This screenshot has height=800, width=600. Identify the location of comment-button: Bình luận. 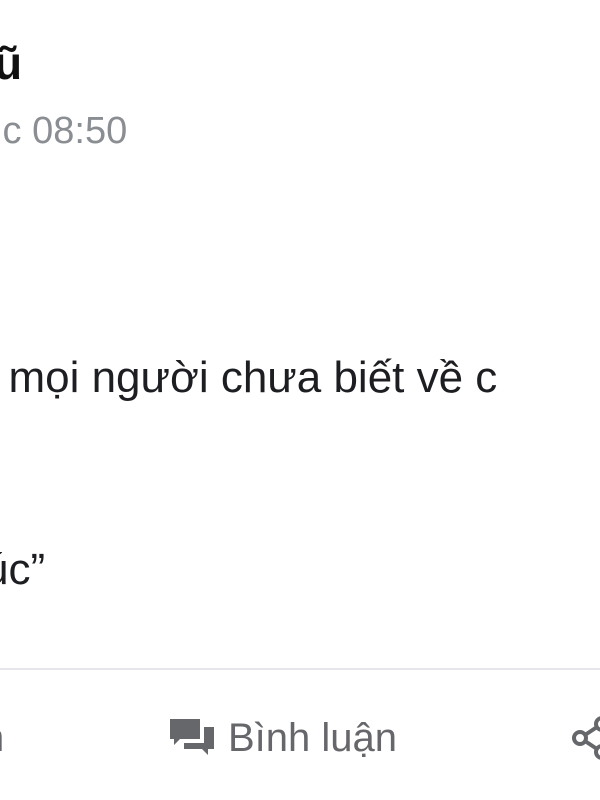
(281, 738).